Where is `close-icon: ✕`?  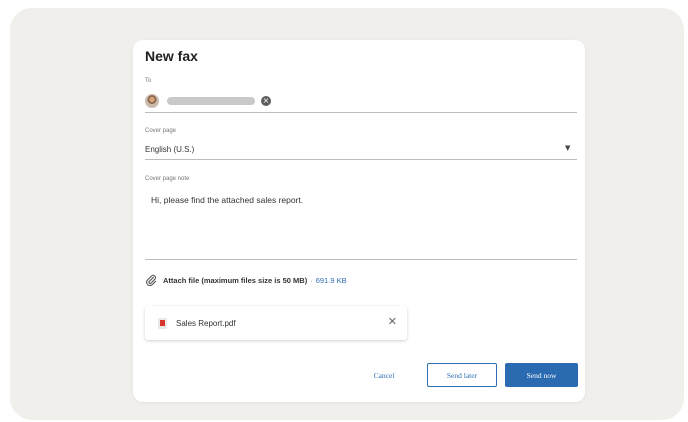
close-icon: ✕ is located at coordinates (392, 322).